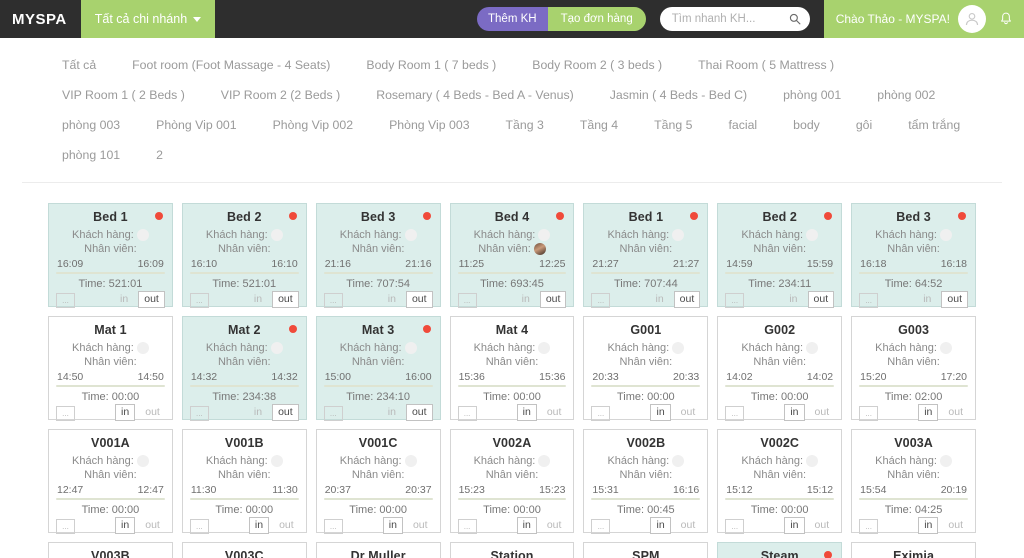 The width and height of the screenshot is (1024, 558). Describe the element at coordinates (934, 125) in the screenshot. I see `filter-tab: tẩm trắng` at that location.